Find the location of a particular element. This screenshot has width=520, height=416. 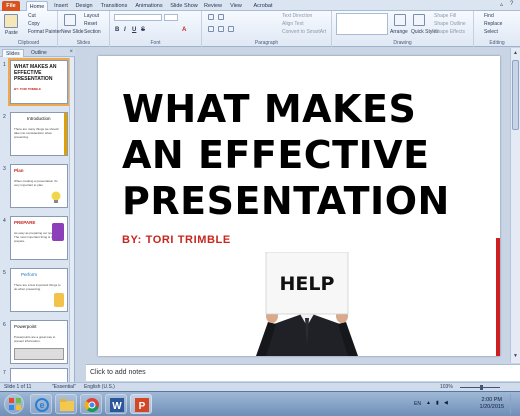

theme-name: "Essential" is located at coordinates (64, 387).